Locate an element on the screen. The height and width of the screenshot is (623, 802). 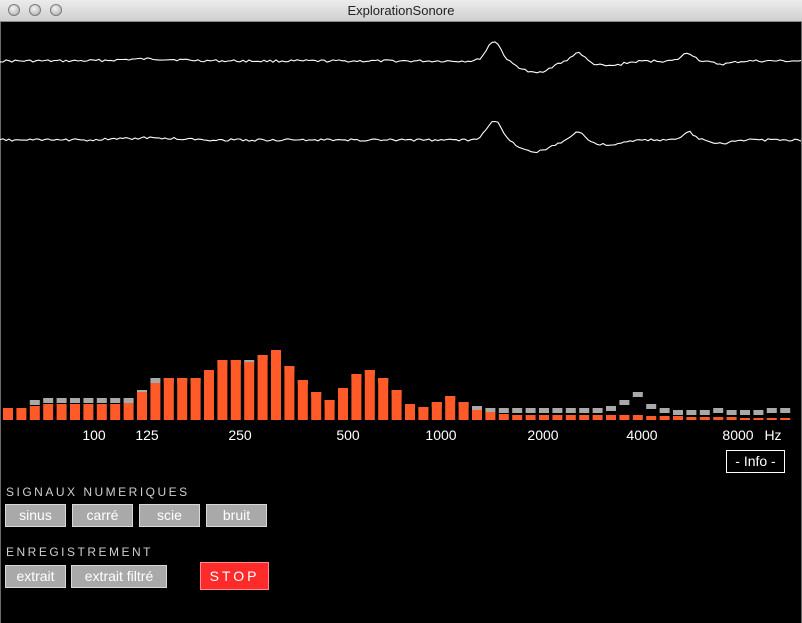
stop-button: STOP is located at coordinates (234, 576).